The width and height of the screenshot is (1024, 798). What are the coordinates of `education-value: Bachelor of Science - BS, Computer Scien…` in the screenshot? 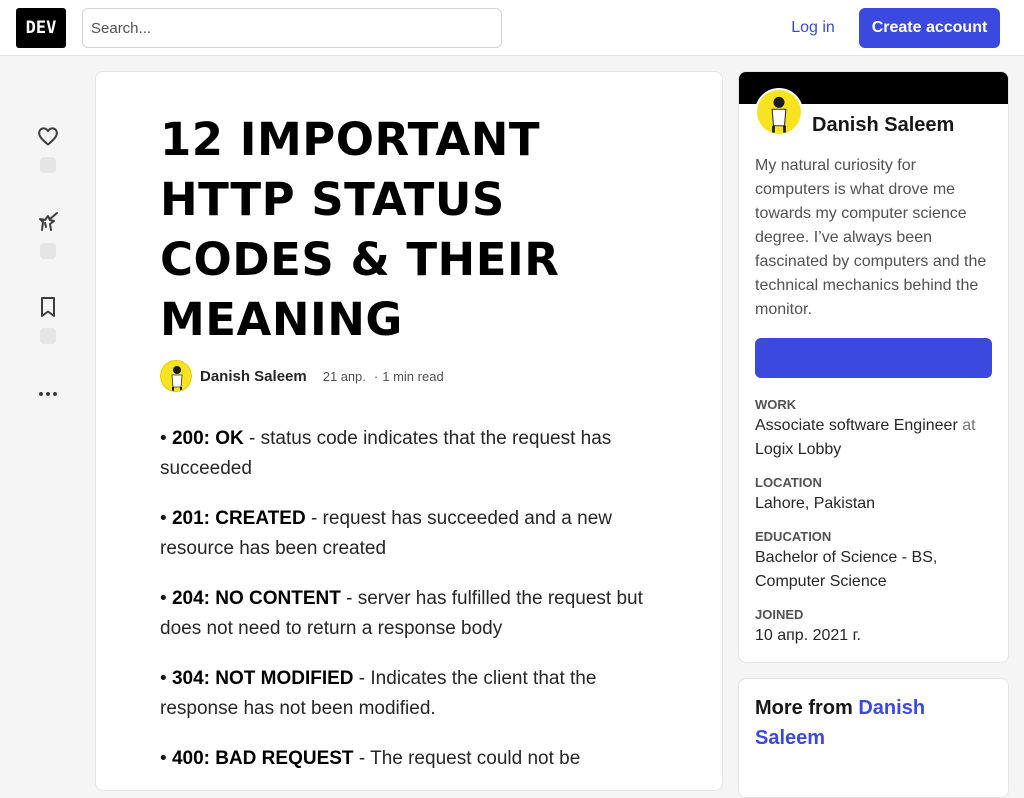 It's located at (846, 569).